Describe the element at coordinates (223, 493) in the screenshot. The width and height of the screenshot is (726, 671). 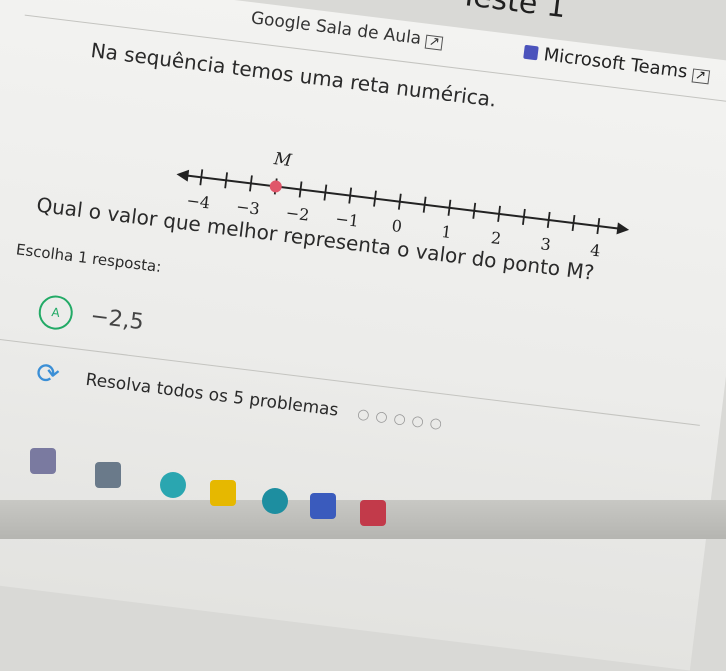
I see `folder-icon` at that location.